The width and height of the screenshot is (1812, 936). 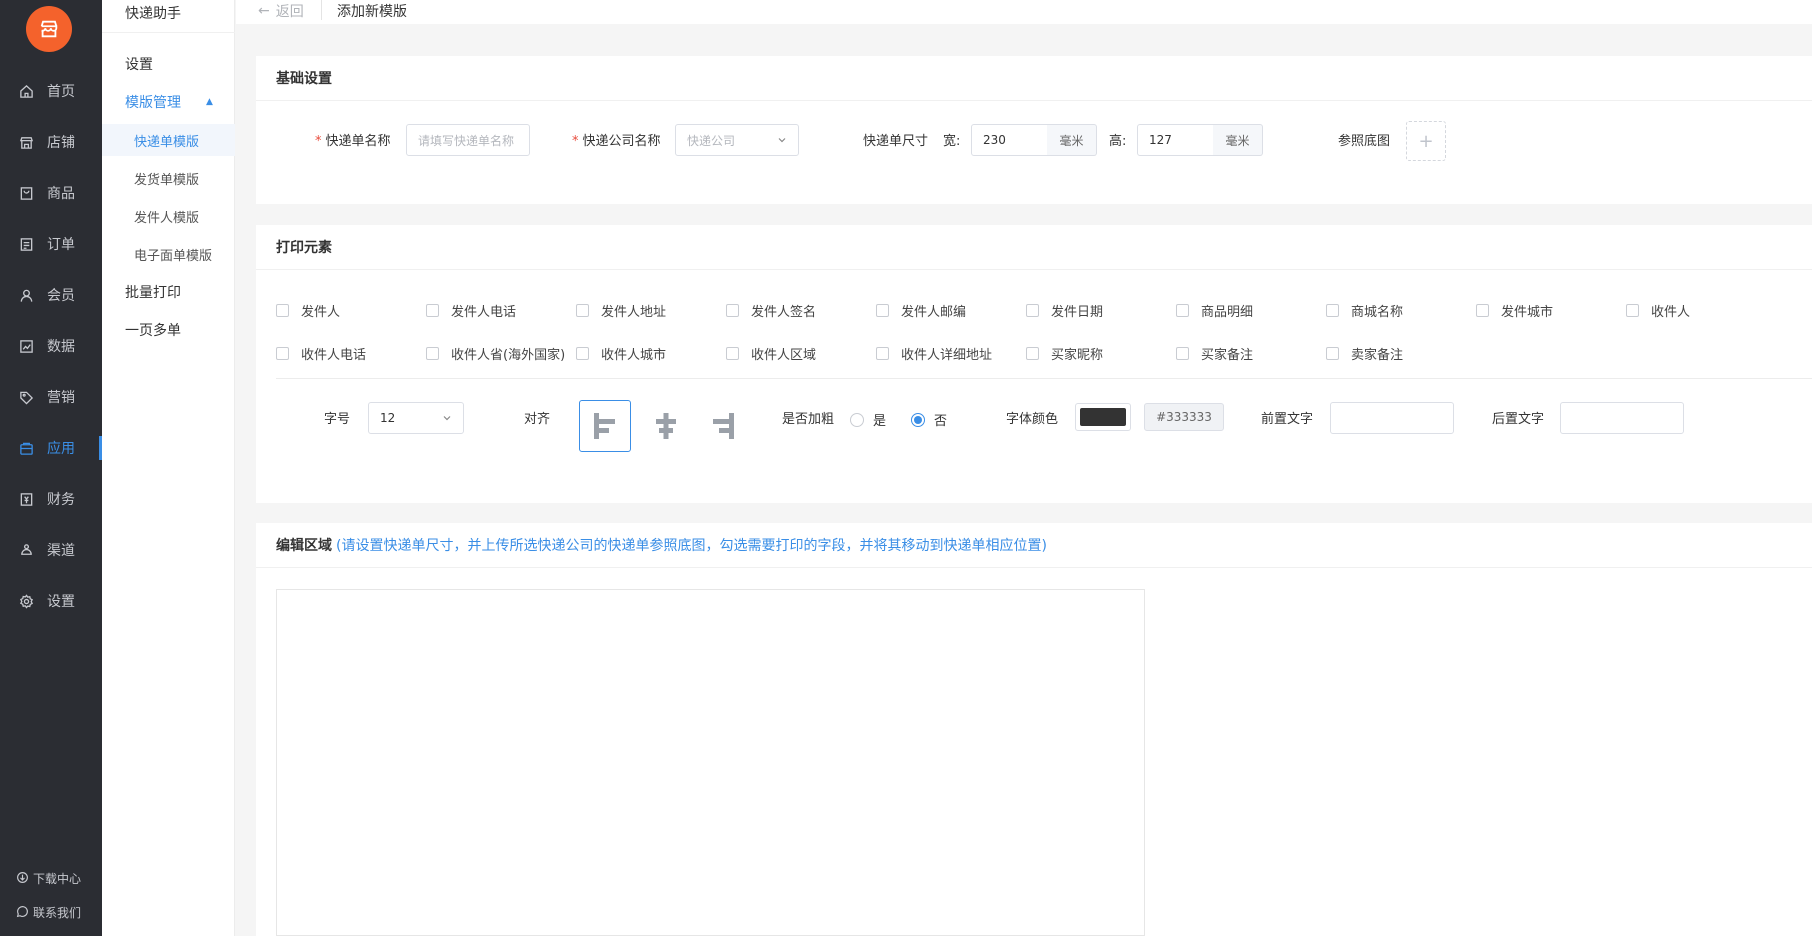 What do you see at coordinates (168, 102) in the screenshot?
I see `subnav-item-template-manage: 模版管理 ▲` at bounding box center [168, 102].